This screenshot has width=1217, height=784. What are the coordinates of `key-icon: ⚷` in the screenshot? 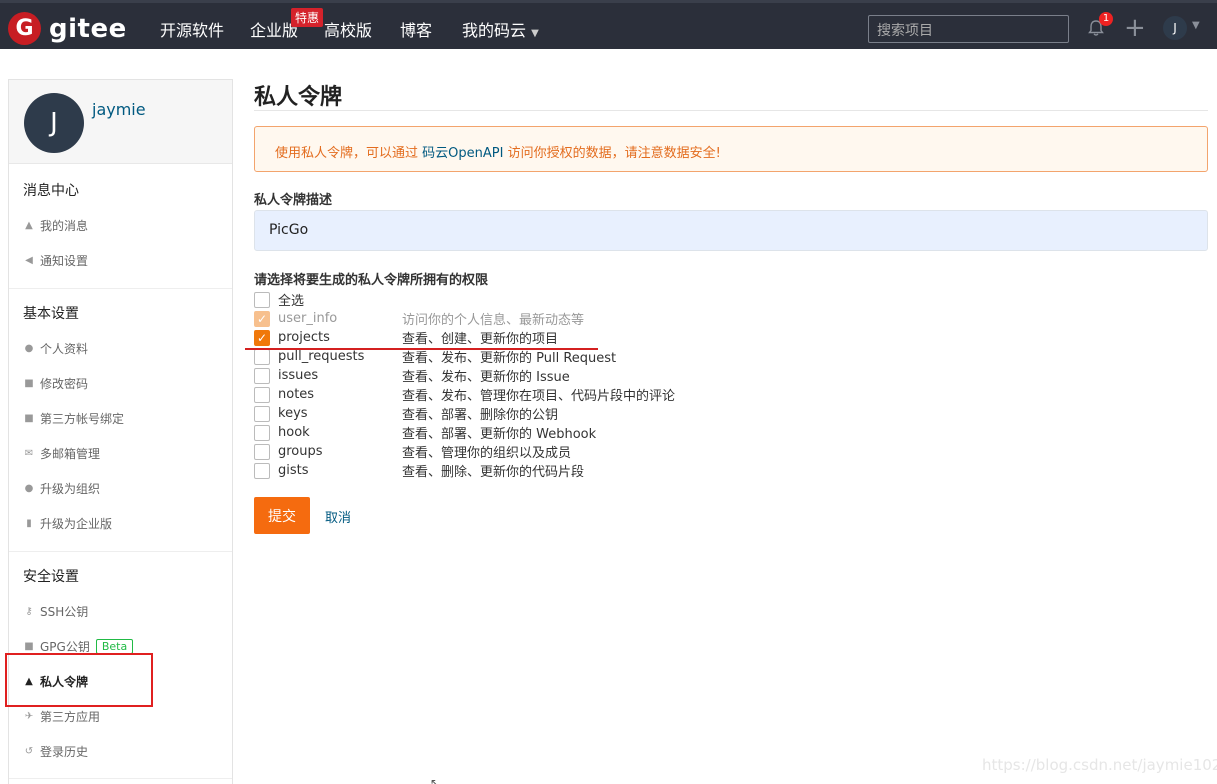 It's located at (29, 611).